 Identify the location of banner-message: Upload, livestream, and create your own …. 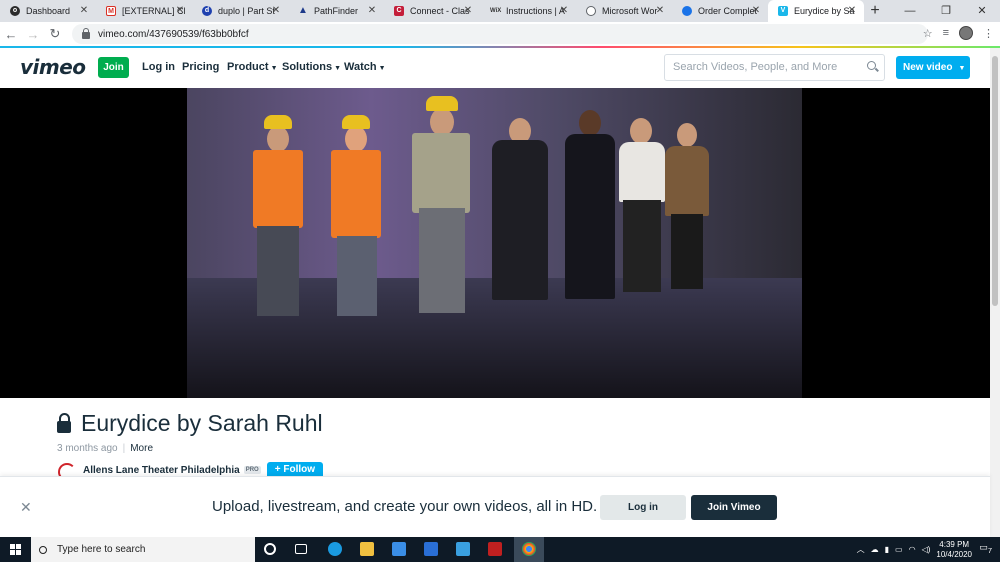
(405, 506).